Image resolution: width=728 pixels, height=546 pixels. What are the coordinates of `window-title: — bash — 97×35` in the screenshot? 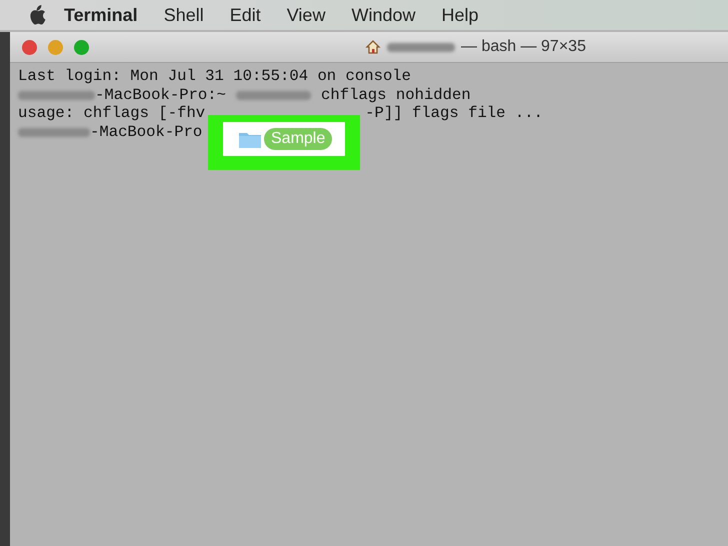 It's located at (523, 47).